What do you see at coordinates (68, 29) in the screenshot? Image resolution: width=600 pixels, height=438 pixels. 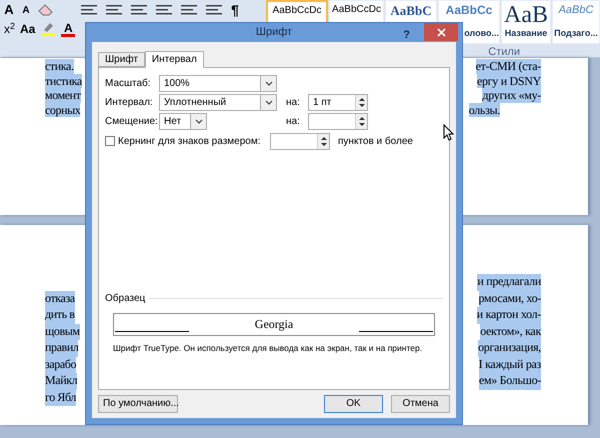 I see `font-color-button: A` at bounding box center [68, 29].